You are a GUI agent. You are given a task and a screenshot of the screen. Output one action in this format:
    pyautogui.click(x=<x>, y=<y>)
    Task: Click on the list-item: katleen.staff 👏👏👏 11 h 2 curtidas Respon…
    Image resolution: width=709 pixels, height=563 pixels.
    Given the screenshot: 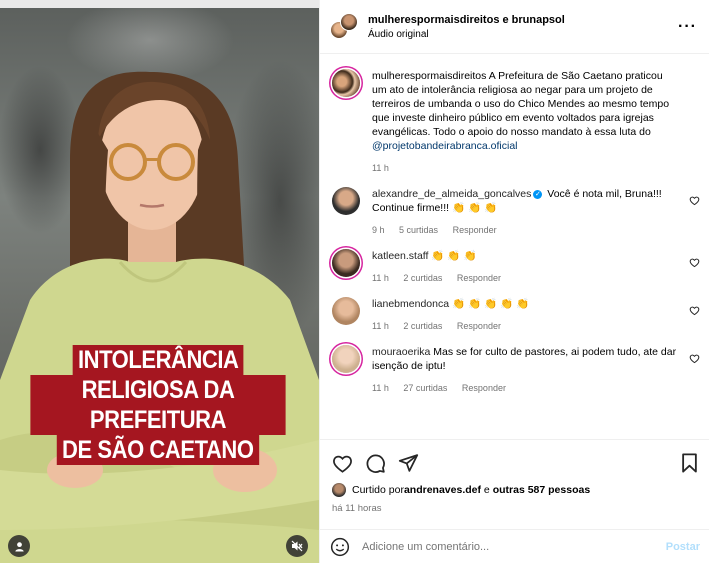 What is the action you would take?
    pyautogui.click(x=516, y=267)
    